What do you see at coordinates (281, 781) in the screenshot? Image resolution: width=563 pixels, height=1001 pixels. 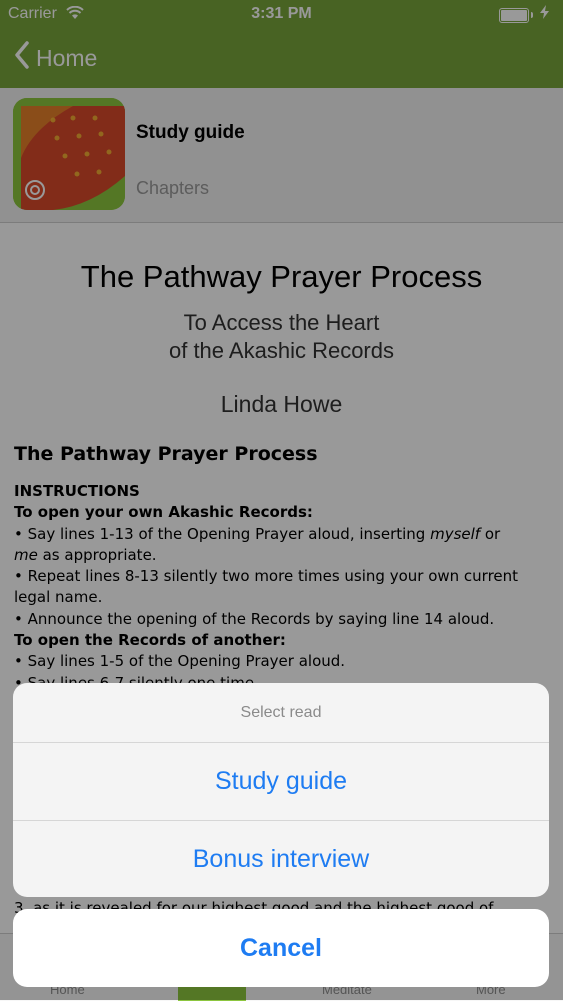 I see `option-study-guide: Study guide` at bounding box center [281, 781].